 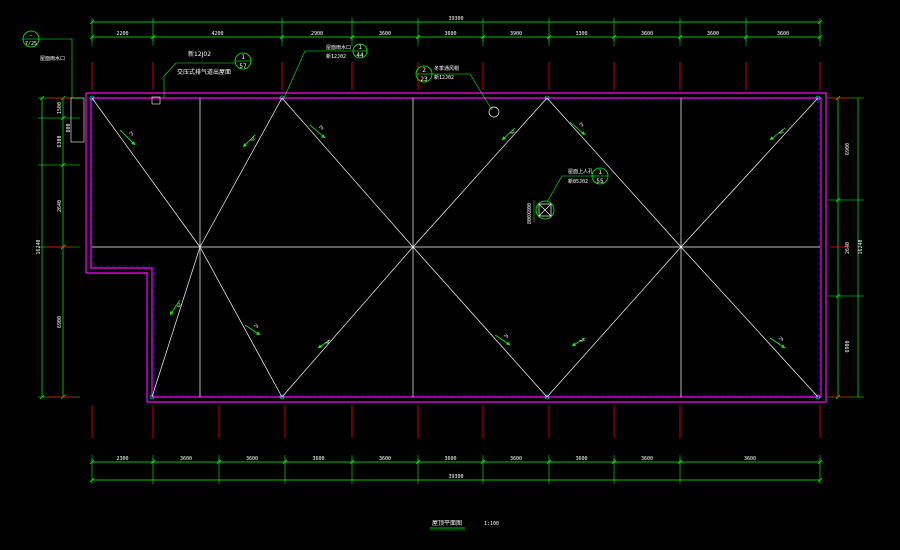 I want to click on corner-ref-bottom: 7/25, so click(x=31, y=44).